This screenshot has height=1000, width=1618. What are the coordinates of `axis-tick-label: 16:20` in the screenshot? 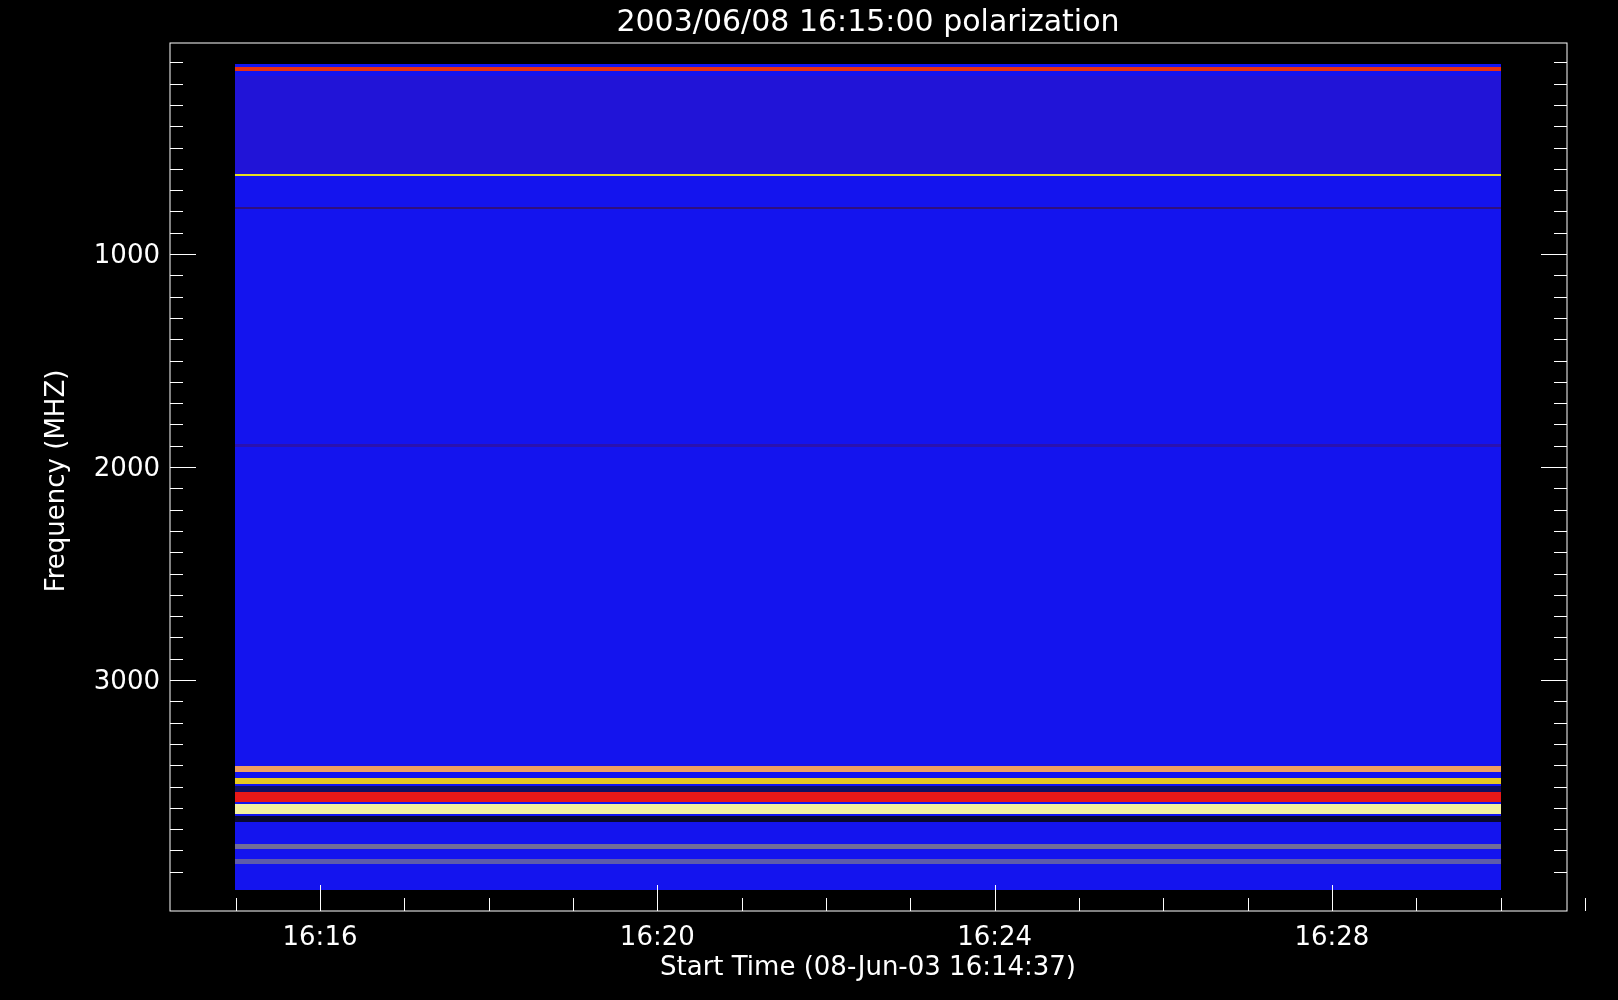 It's located at (657, 936).